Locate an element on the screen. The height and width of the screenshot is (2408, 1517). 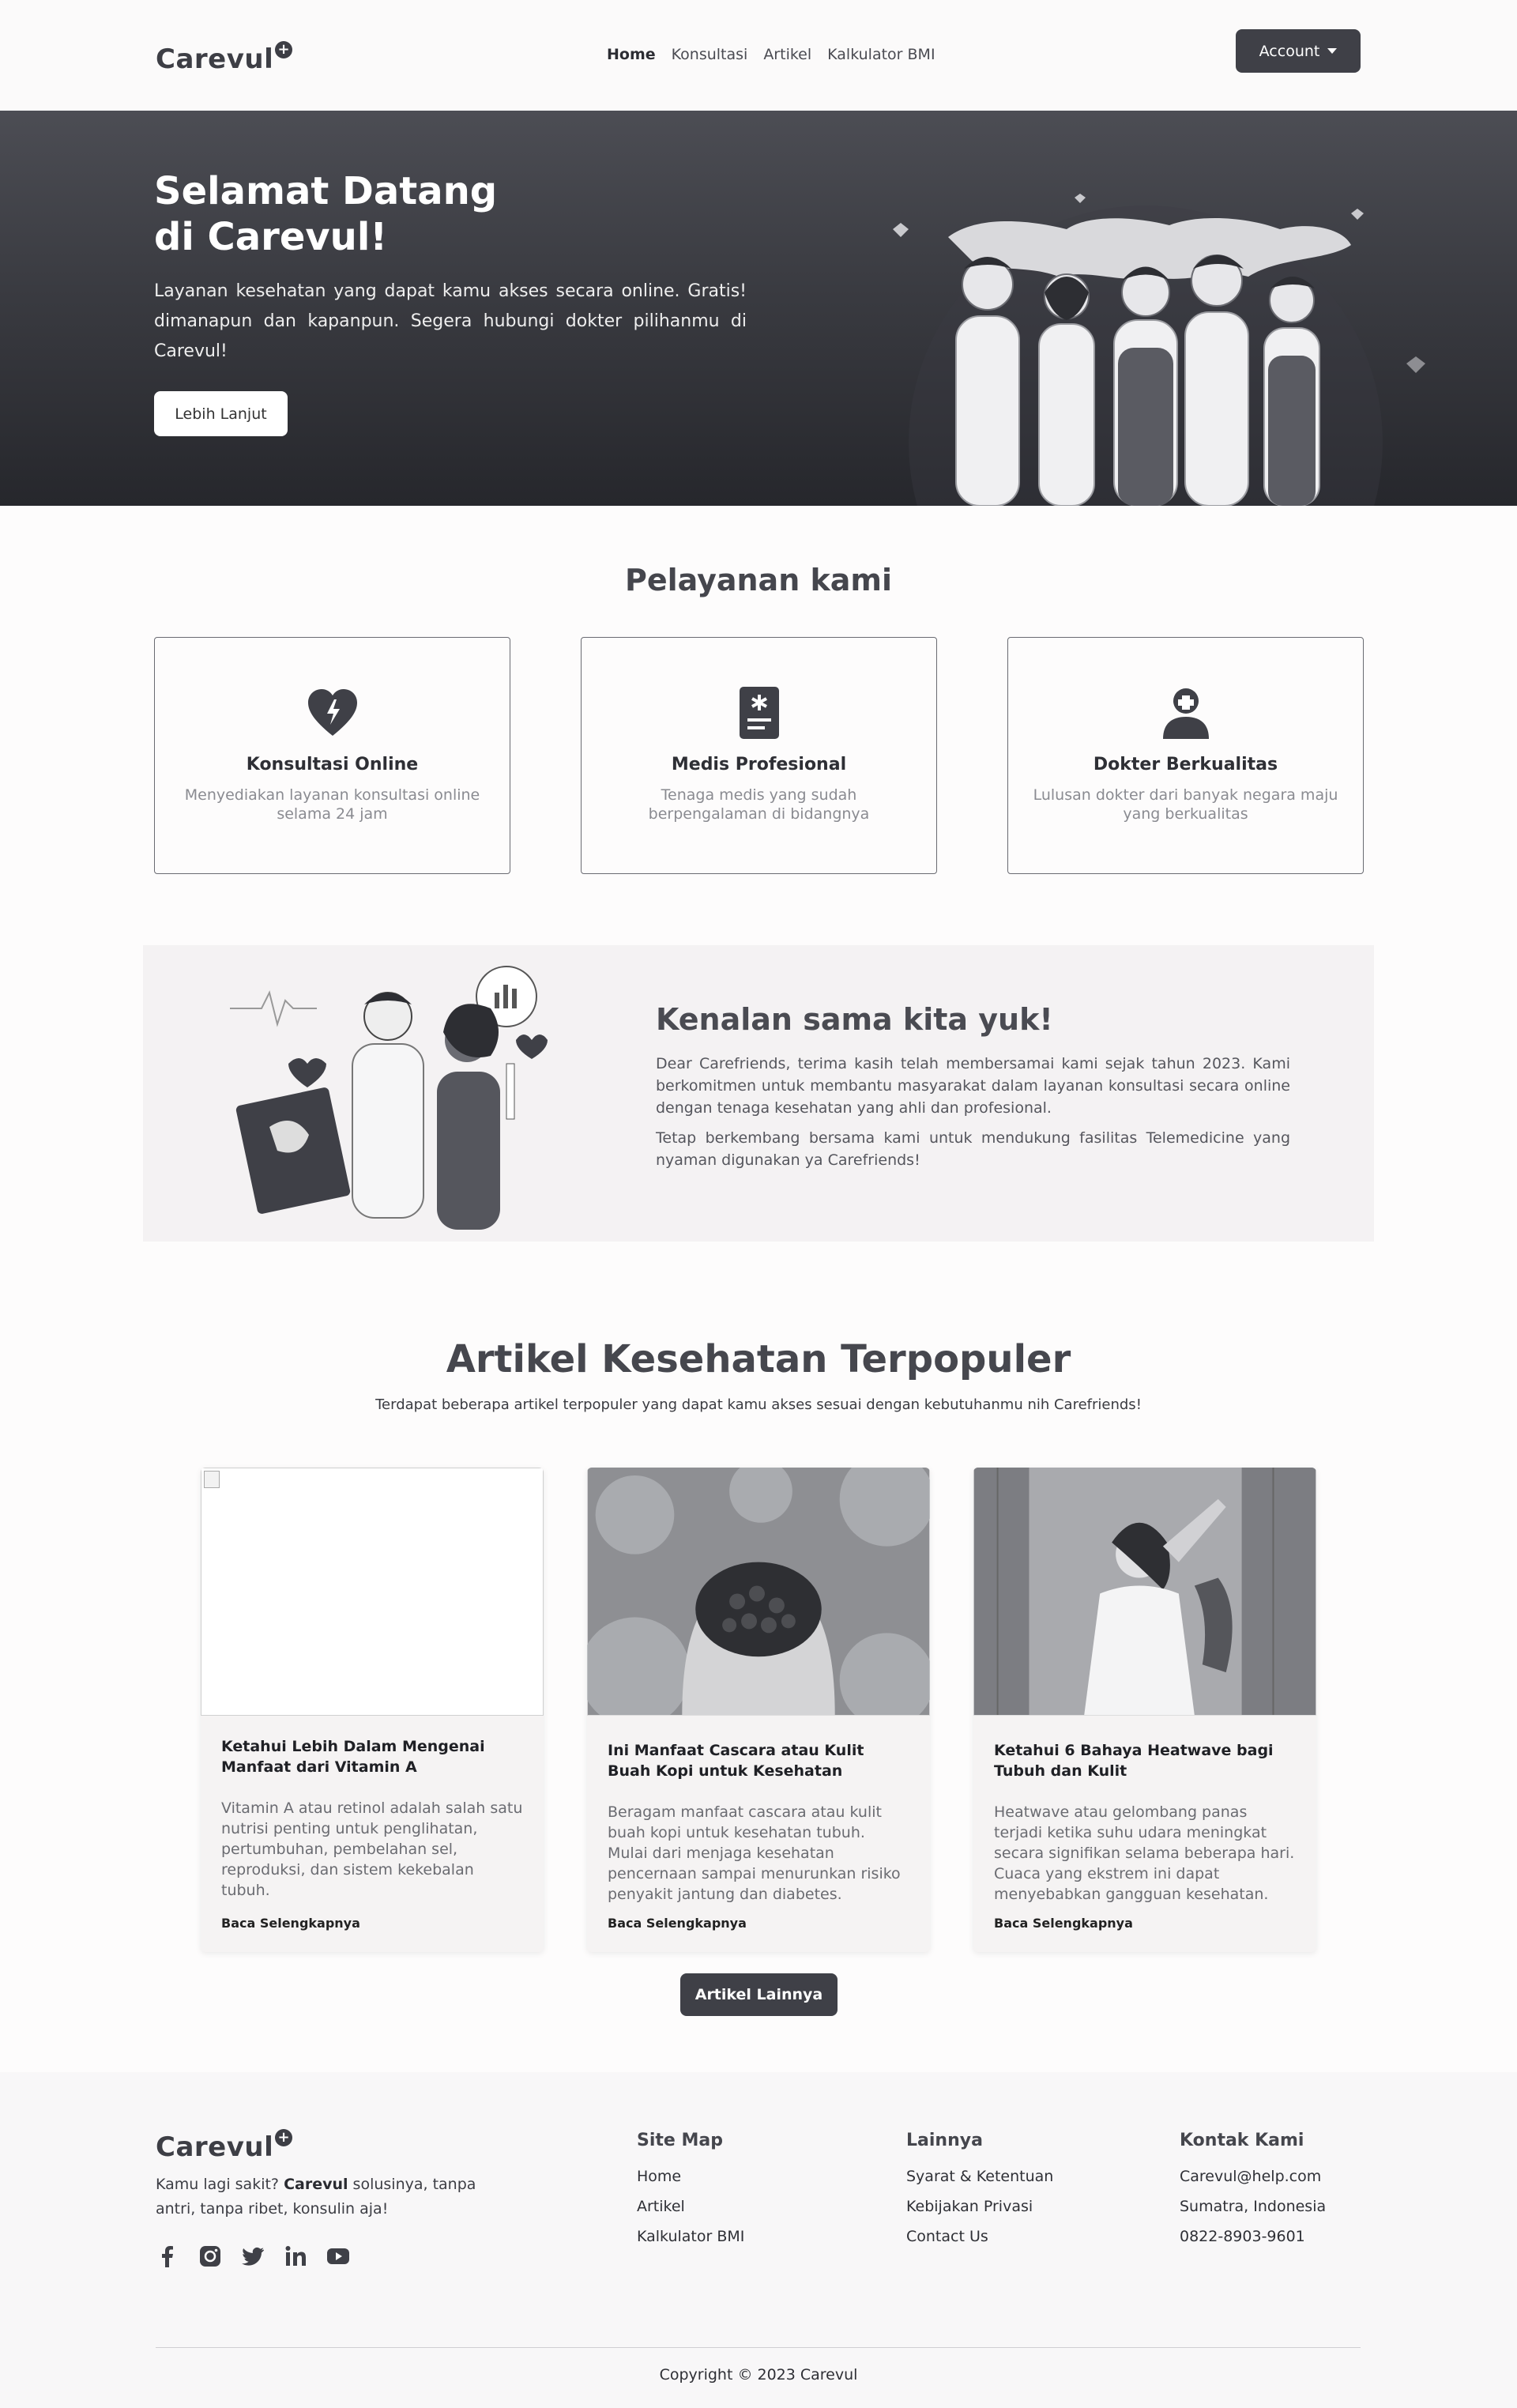
nav-konsultasi: Konsultasi is located at coordinates (710, 55).